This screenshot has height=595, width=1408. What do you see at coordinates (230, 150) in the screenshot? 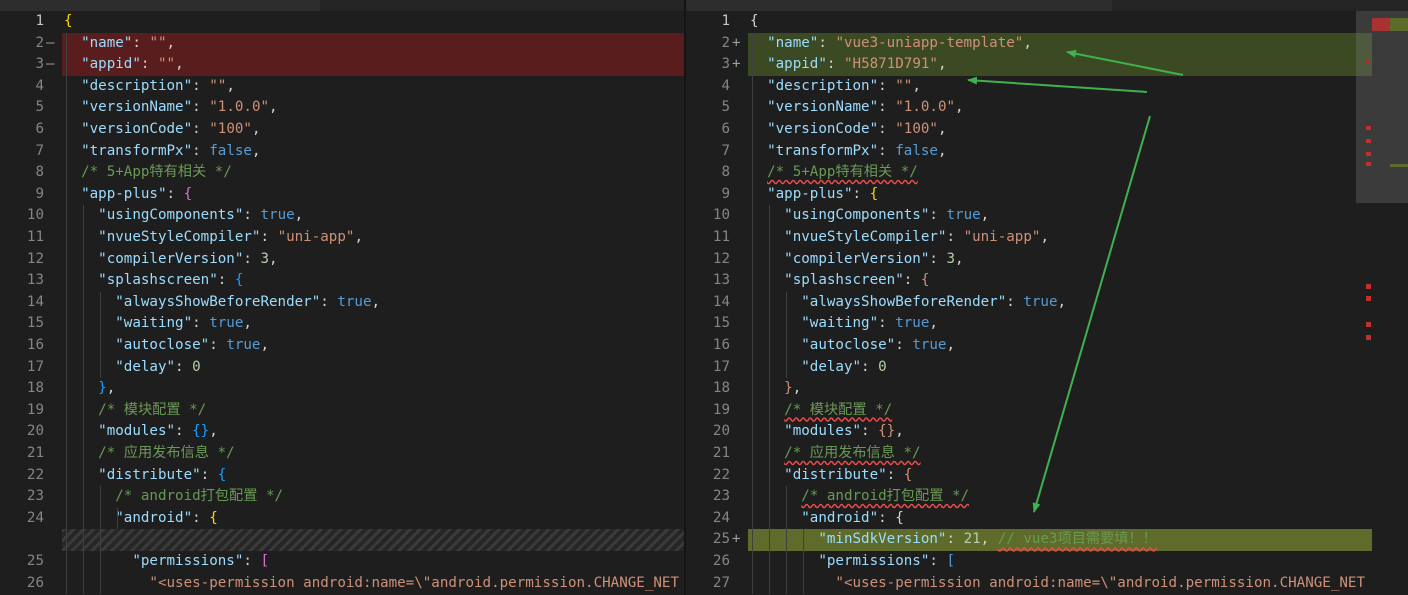
I see `code-token: false` at bounding box center [230, 150].